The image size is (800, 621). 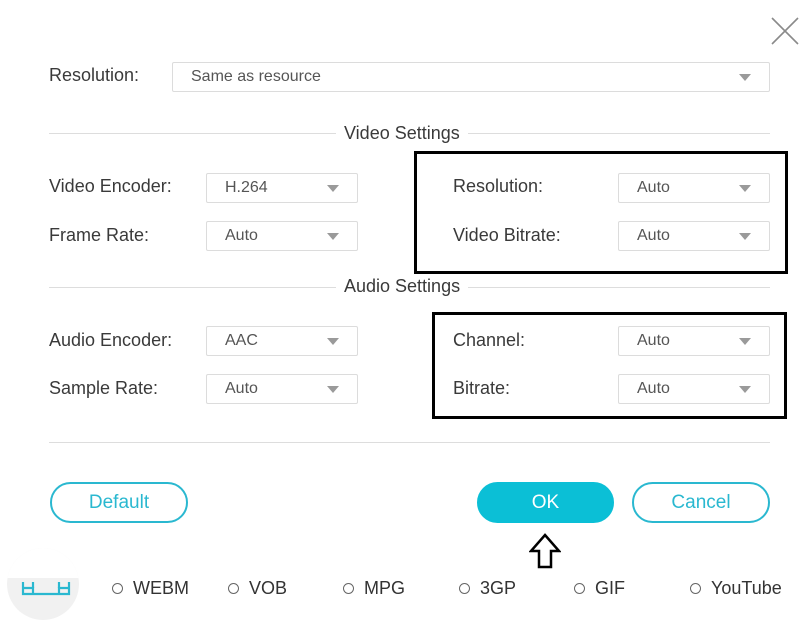 I want to click on audio-bitrate-label: Bitrate:, so click(x=482, y=388).